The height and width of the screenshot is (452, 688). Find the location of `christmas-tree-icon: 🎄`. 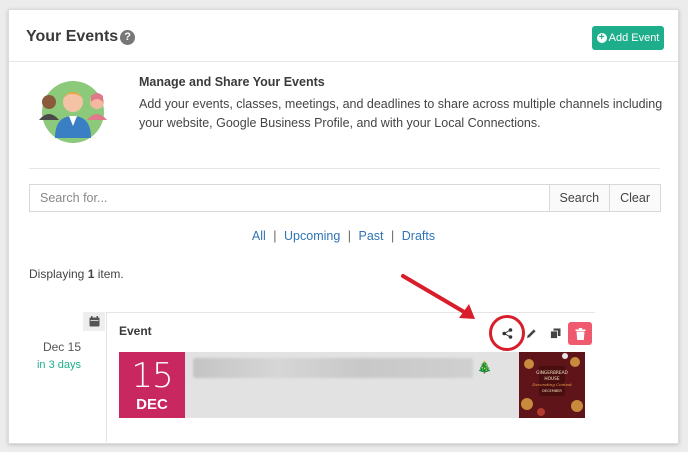

christmas-tree-icon: 🎄 is located at coordinates (484, 367).